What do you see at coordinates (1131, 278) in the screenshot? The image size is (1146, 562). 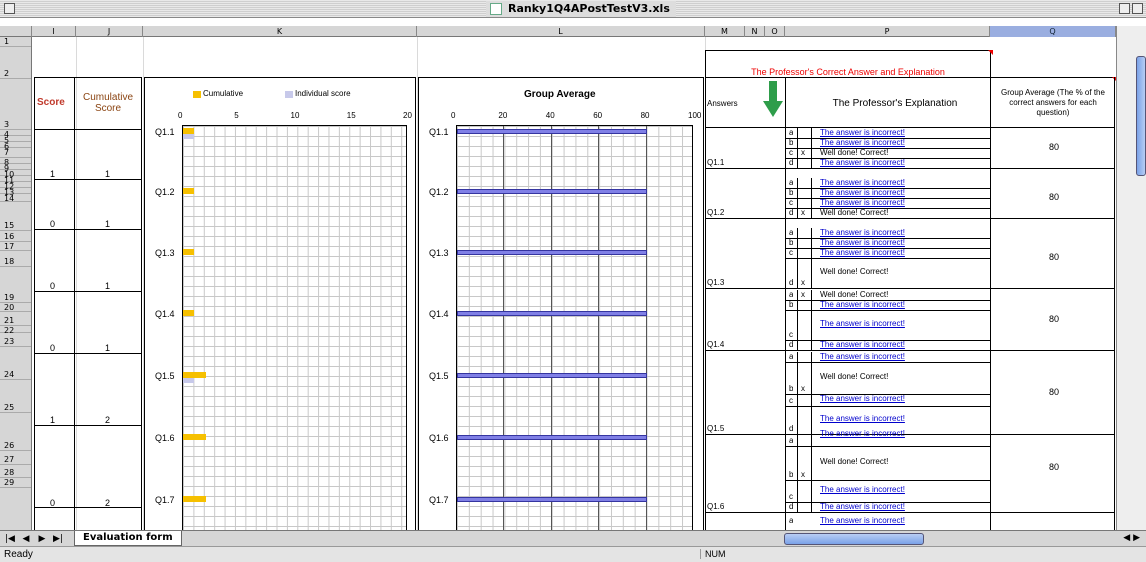 I see `vertical-scrollbar` at bounding box center [1131, 278].